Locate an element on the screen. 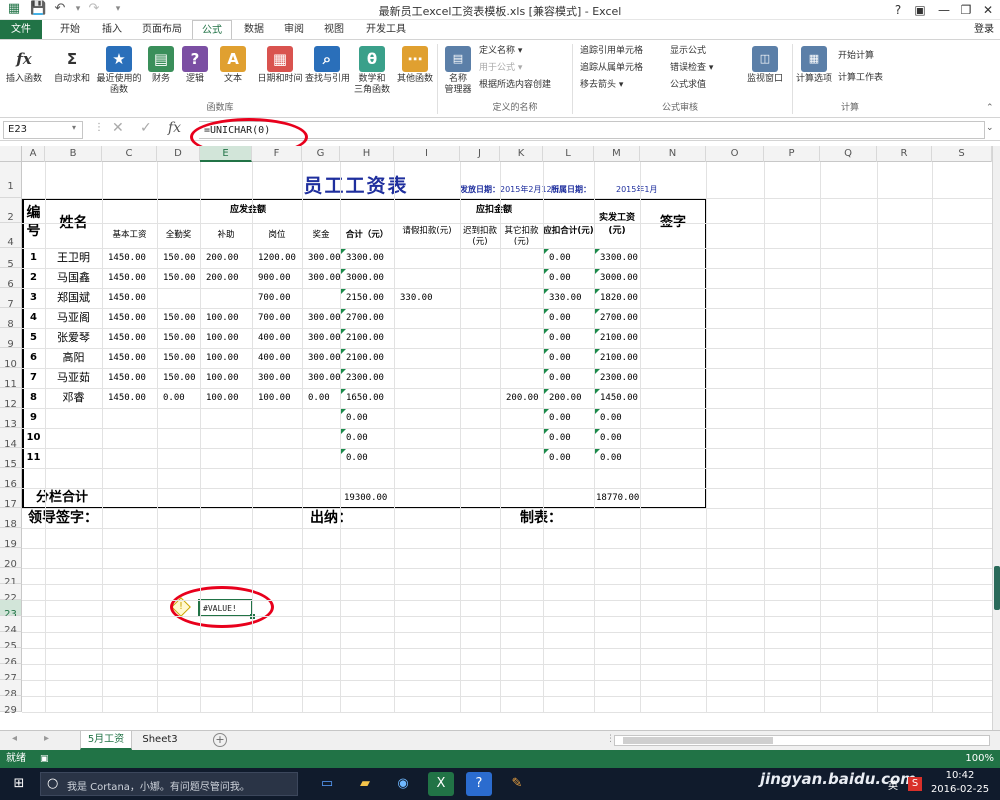 This screenshot has width=1000, height=800. customize-quick-access-icon: ▾ is located at coordinates (118, 9).